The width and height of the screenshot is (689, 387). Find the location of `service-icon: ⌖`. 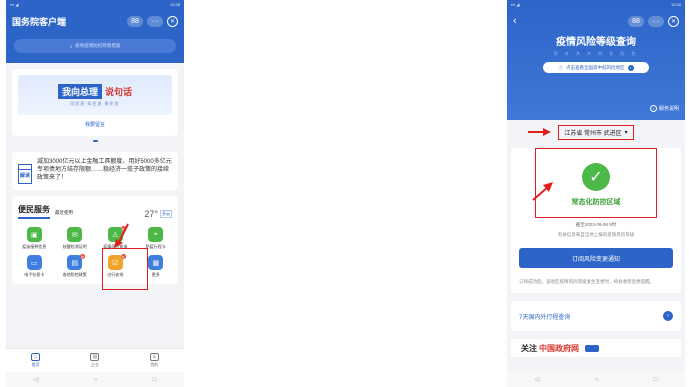

service-icon: ⌖ is located at coordinates (156, 234).